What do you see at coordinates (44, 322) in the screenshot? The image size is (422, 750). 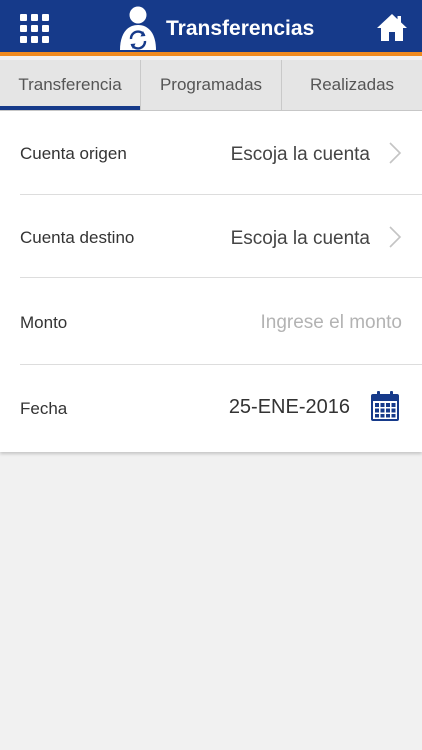 I see `amount-label: Monto` at bounding box center [44, 322].